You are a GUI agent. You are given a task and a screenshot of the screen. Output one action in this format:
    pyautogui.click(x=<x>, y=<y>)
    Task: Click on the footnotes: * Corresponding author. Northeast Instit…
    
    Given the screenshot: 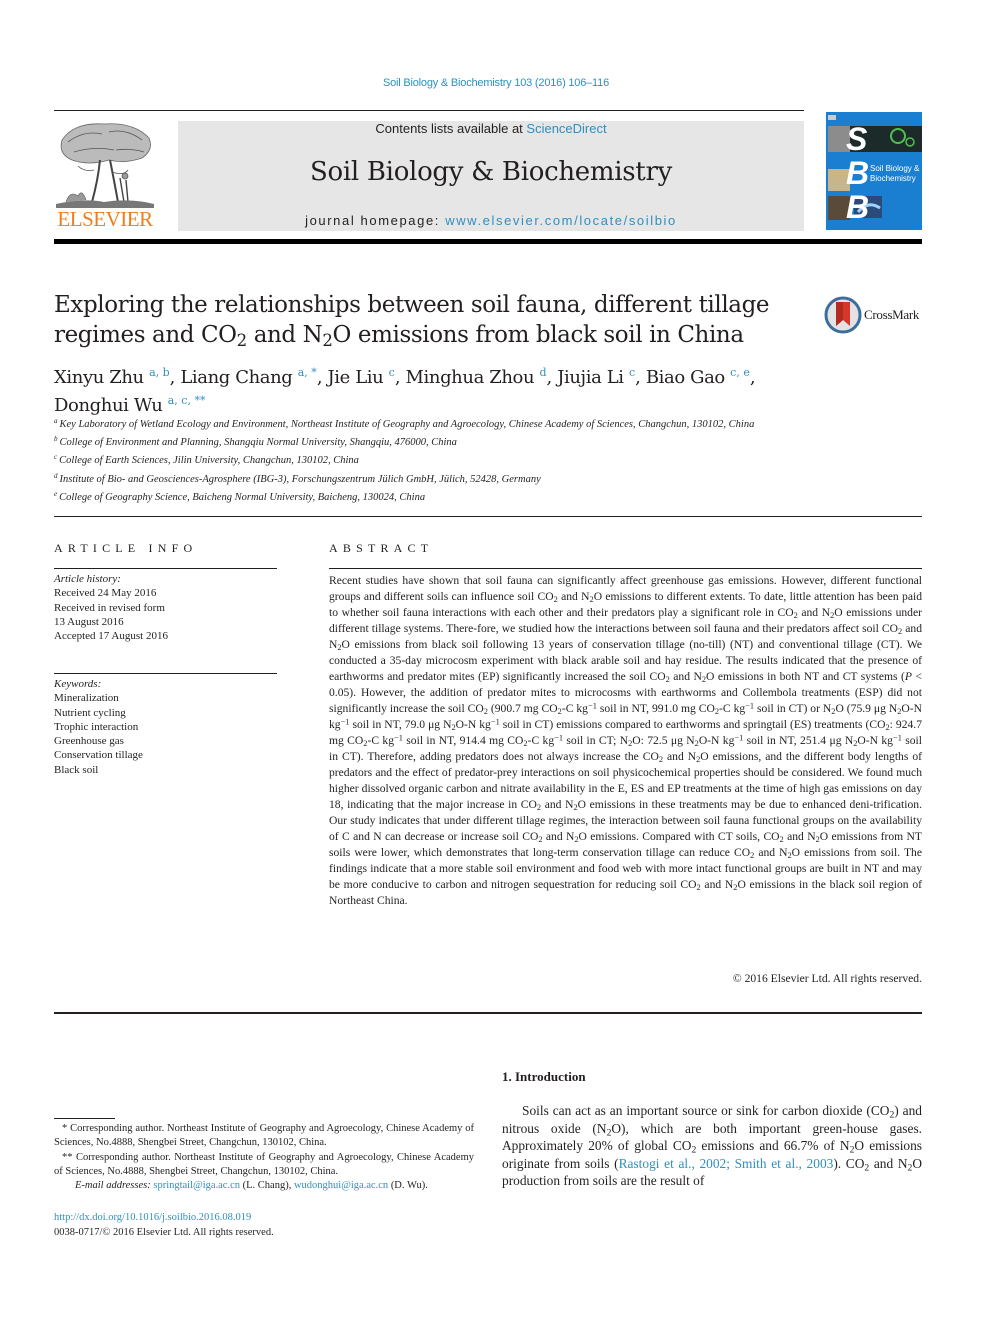 What is the action you would take?
    pyautogui.click(x=264, y=1157)
    